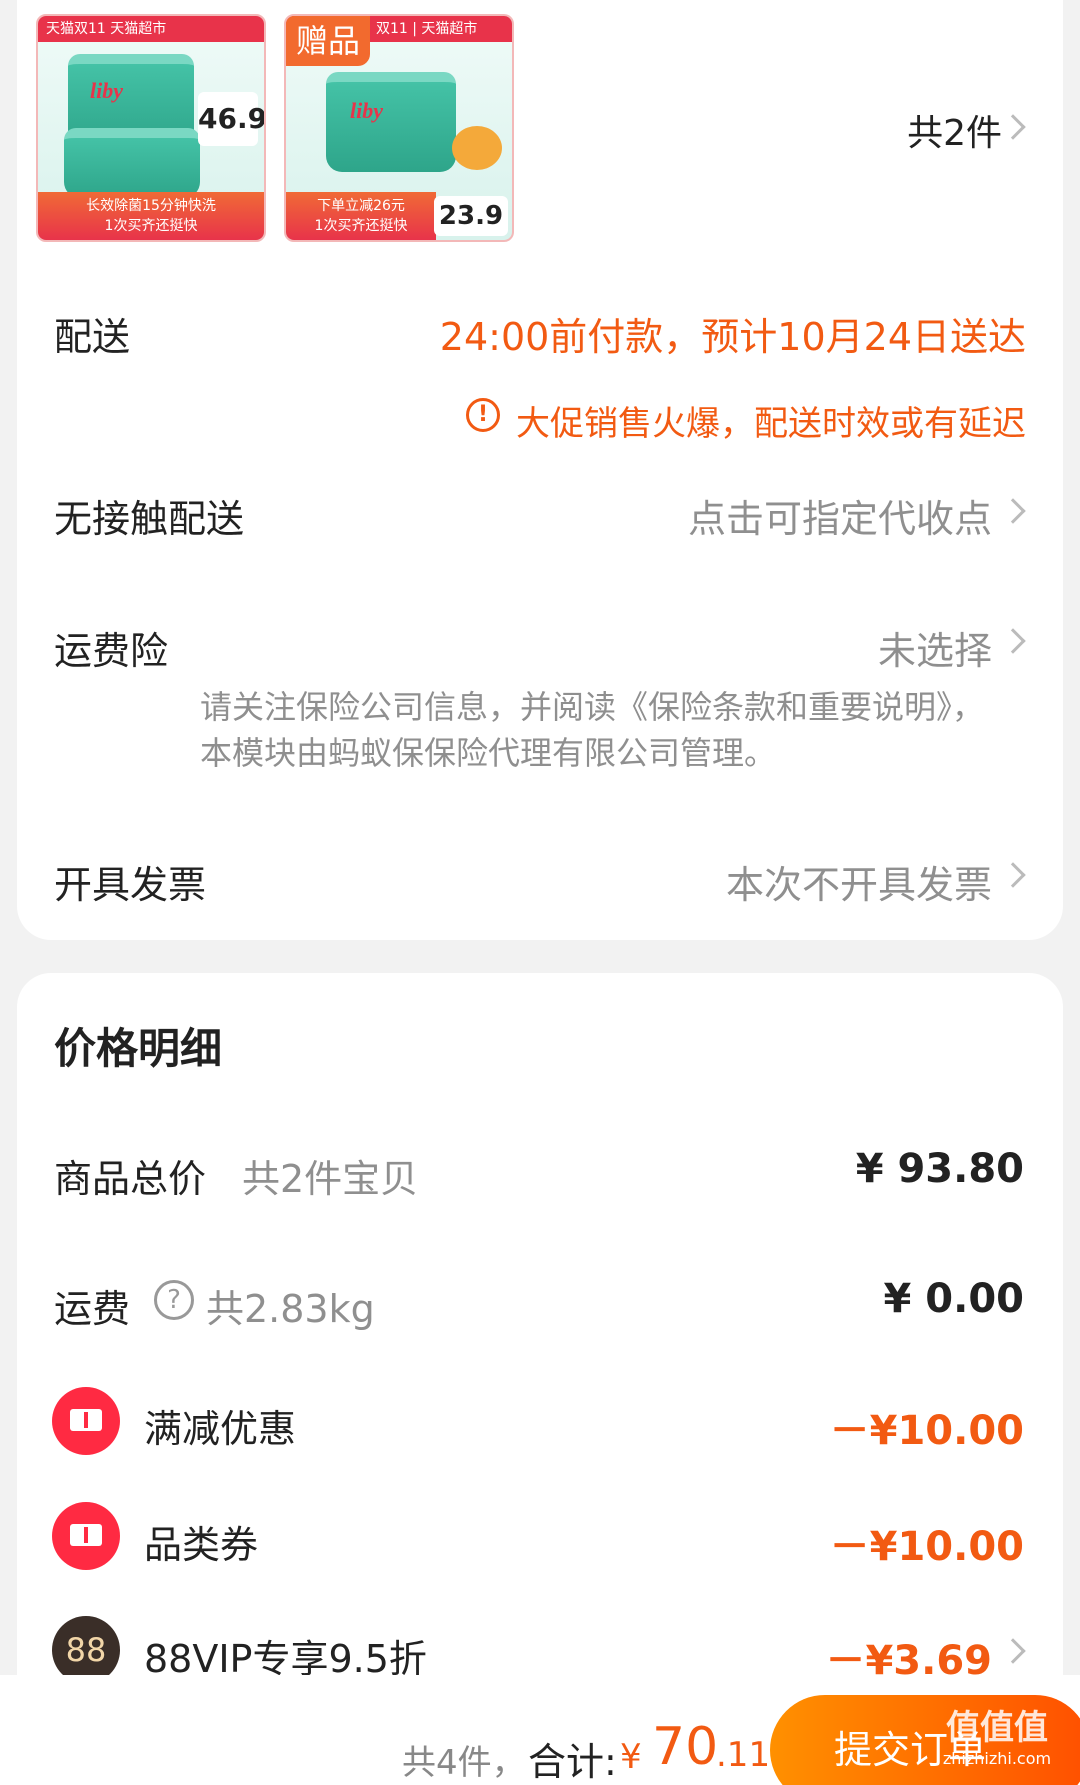 This screenshot has width=1080, height=1785. What do you see at coordinates (201, 1545) in the screenshot?
I see `category-coupon-label: 品类券` at bounding box center [201, 1545].